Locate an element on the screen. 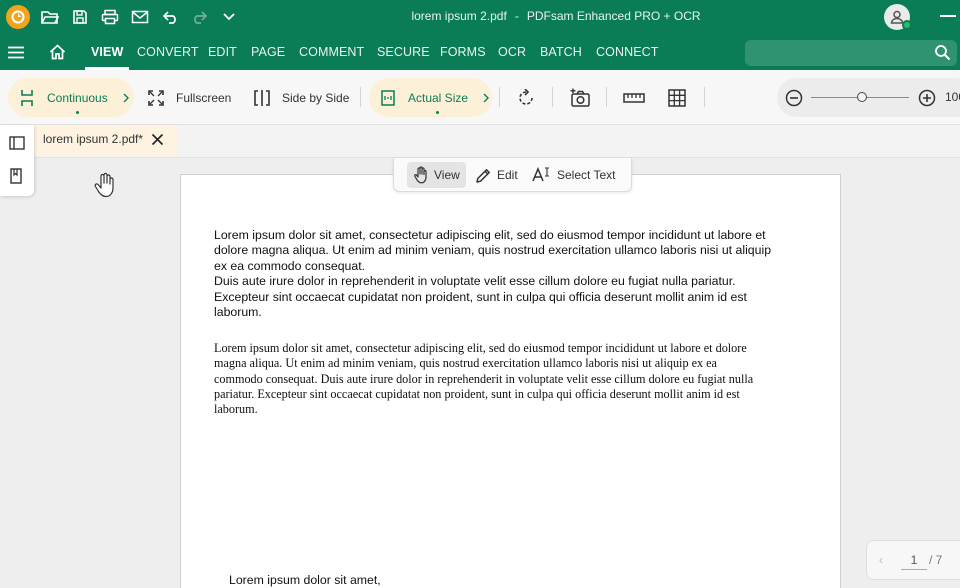  page-navigator: ‹ 1 / 7 is located at coordinates (913, 560).